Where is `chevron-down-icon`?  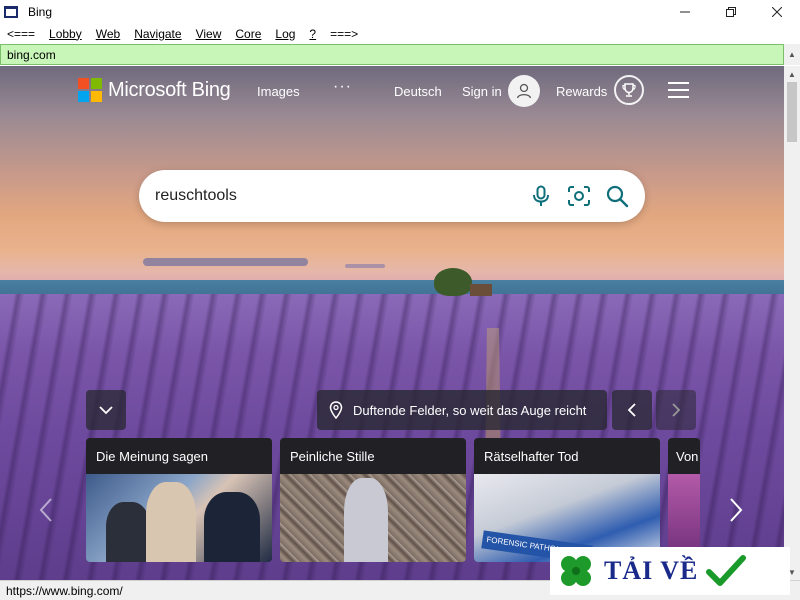 chevron-down-icon is located at coordinates (106, 410).